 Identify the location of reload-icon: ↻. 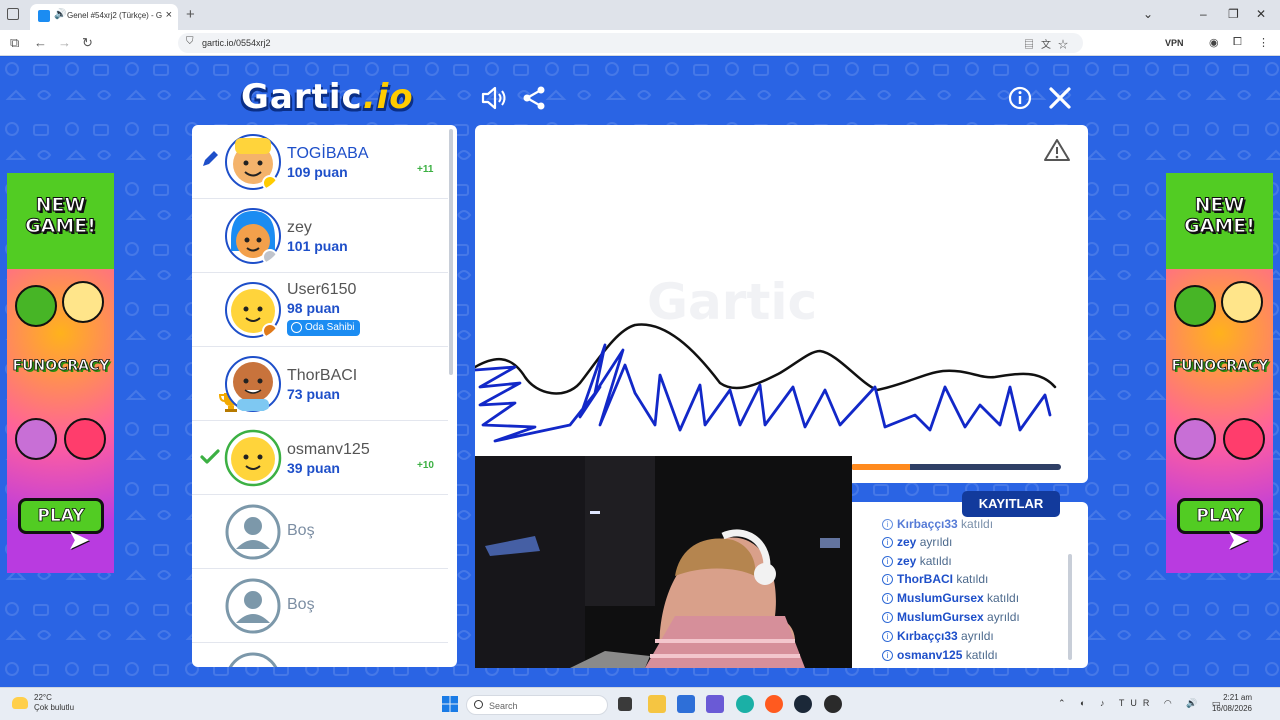
(87, 43).